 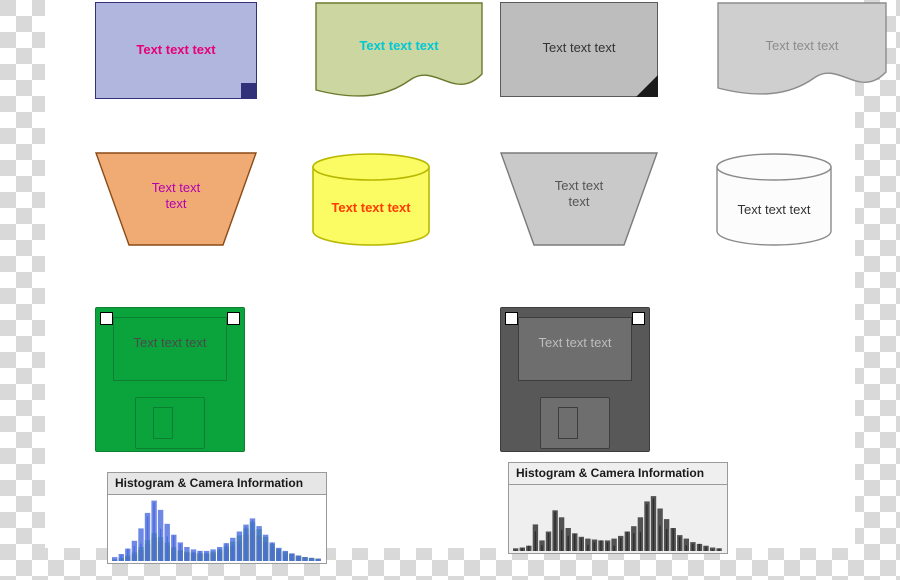 What do you see at coordinates (249, 91) in the screenshot?
I see `document-blue-corner` at bounding box center [249, 91].